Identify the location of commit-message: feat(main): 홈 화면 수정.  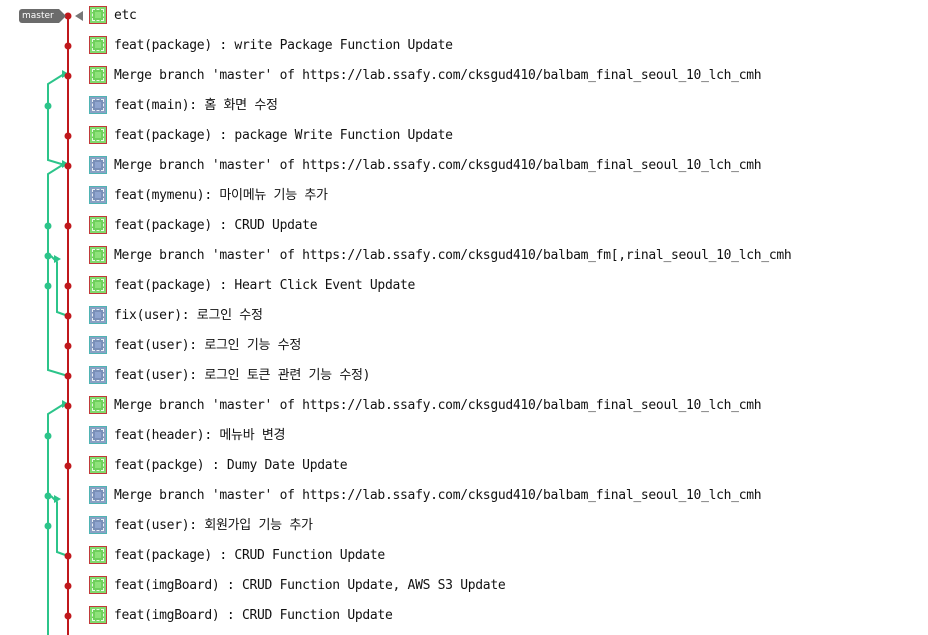
(196, 105).